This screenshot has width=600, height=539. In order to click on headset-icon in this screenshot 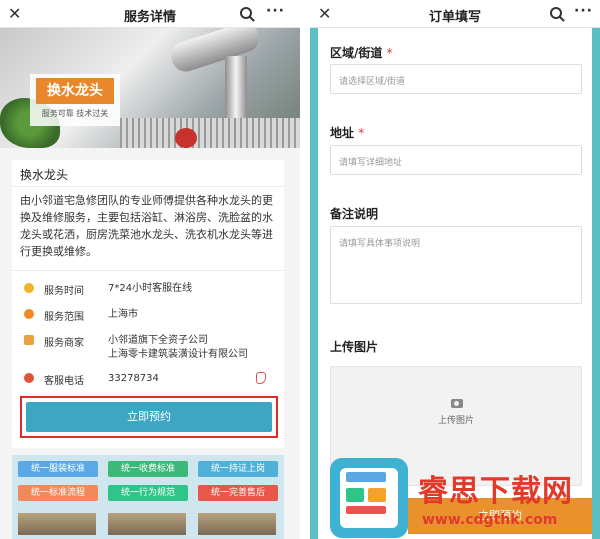, I will do `click(29, 378)`.